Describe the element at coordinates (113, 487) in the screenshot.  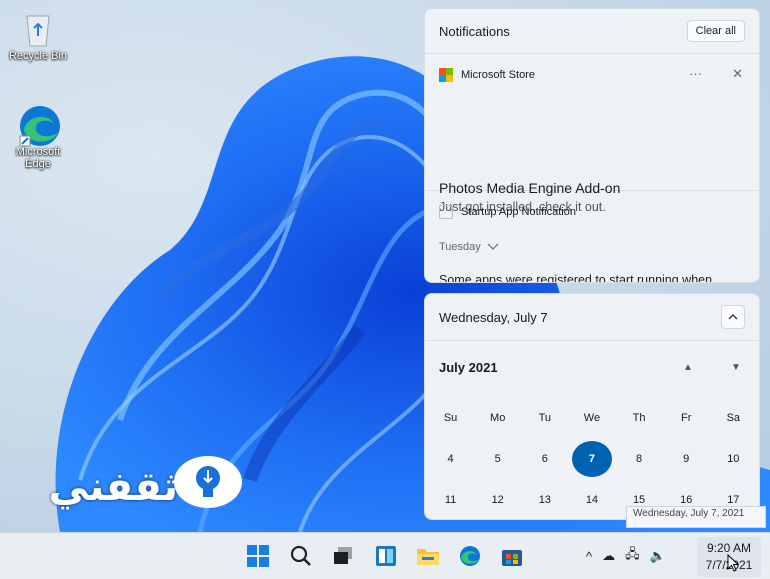
I see `watermark-text: ثقفني` at that location.